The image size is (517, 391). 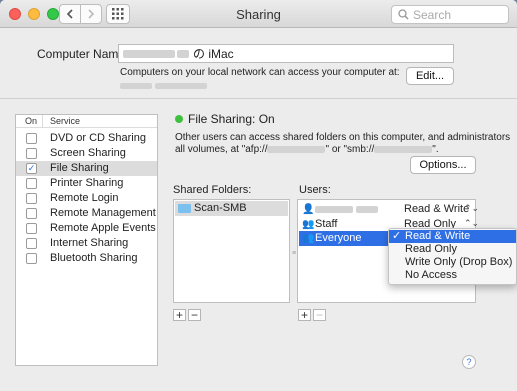 I want to click on person-icon: 👤, so click(x=308, y=209).